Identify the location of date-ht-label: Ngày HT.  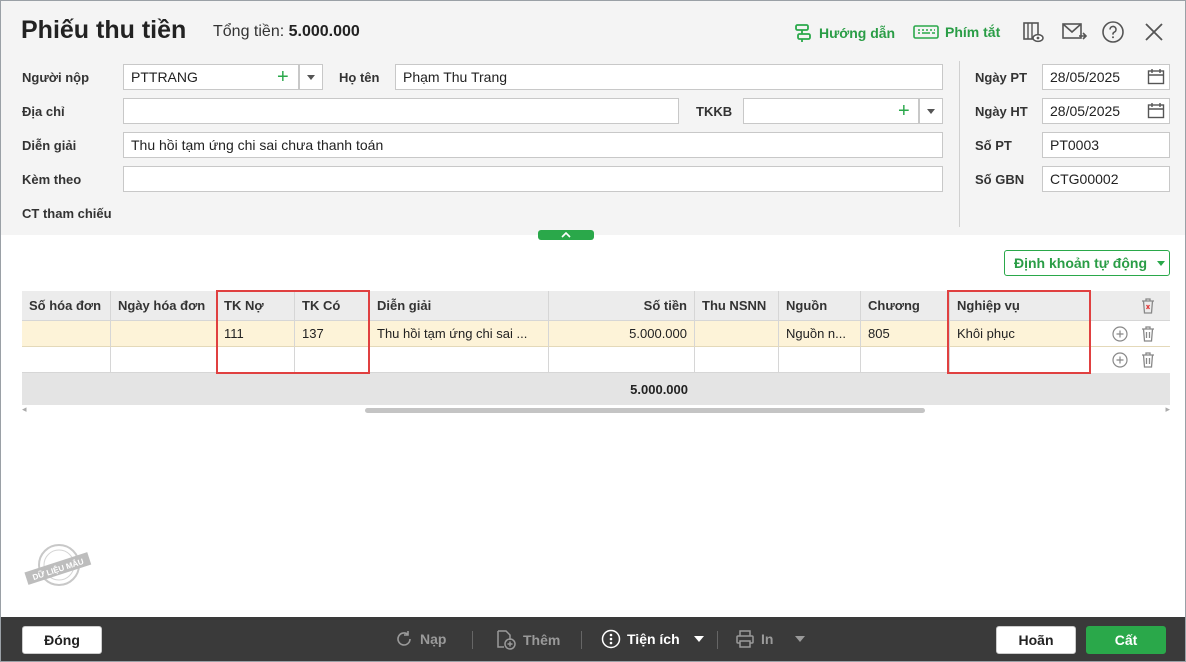
(1001, 111).